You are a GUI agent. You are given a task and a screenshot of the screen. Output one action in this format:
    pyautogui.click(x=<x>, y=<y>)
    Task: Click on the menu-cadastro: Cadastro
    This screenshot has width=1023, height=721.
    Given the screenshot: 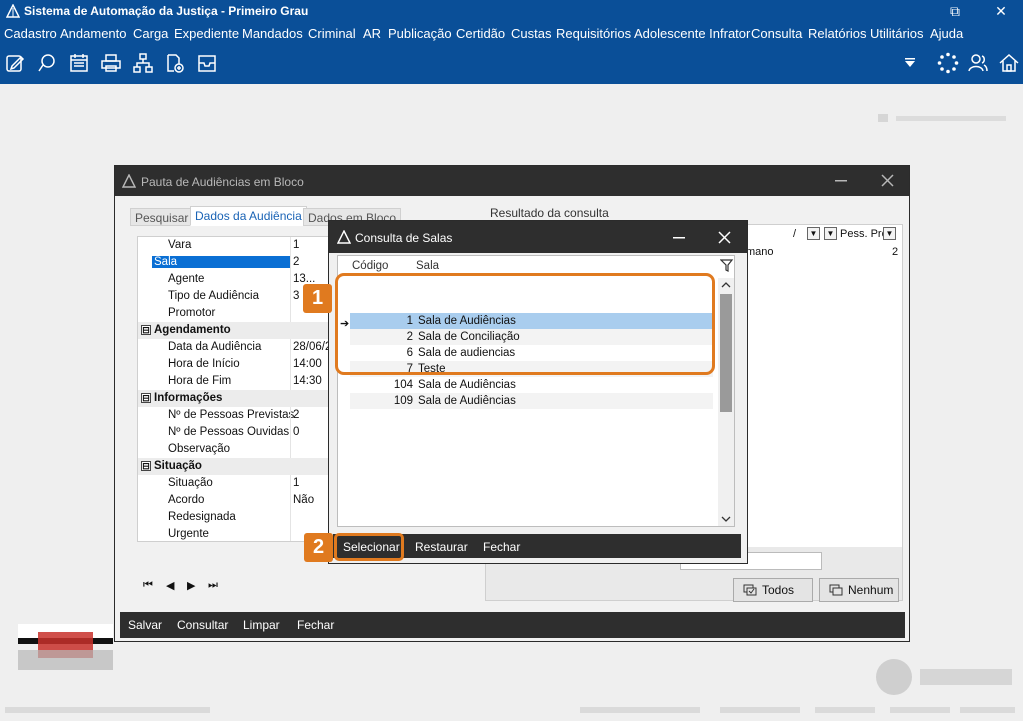 What is the action you would take?
    pyautogui.click(x=30, y=33)
    